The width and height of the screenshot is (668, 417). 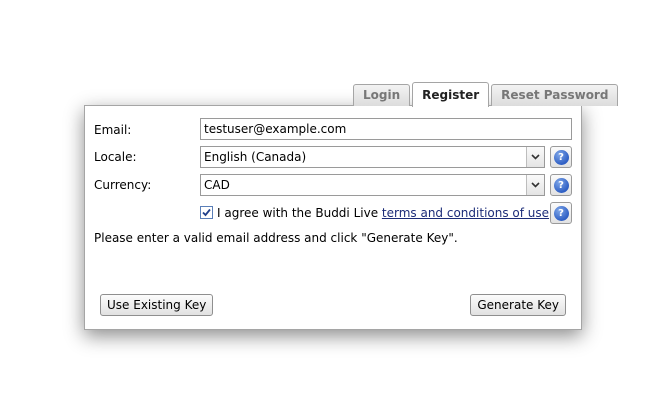 I want to click on tab-register: Register, so click(x=451, y=94).